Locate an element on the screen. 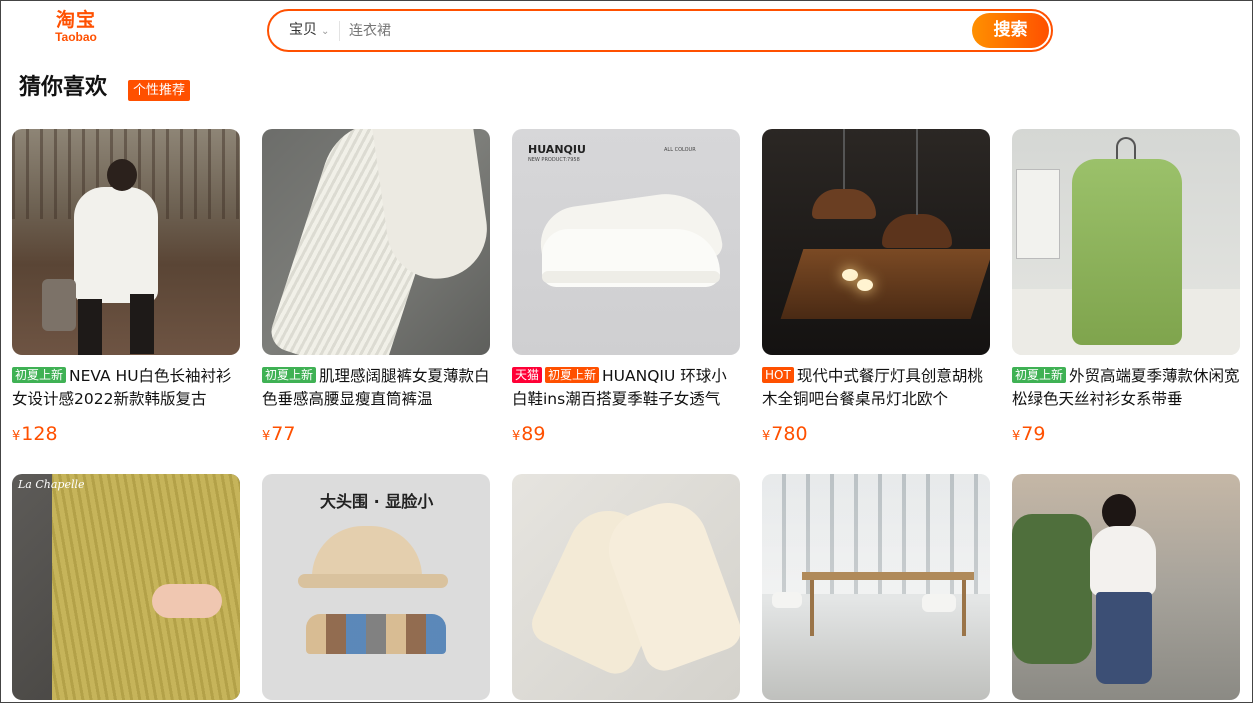 The width and height of the screenshot is (1253, 703). product-price: ¥77 is located at coordinates (279, 434).